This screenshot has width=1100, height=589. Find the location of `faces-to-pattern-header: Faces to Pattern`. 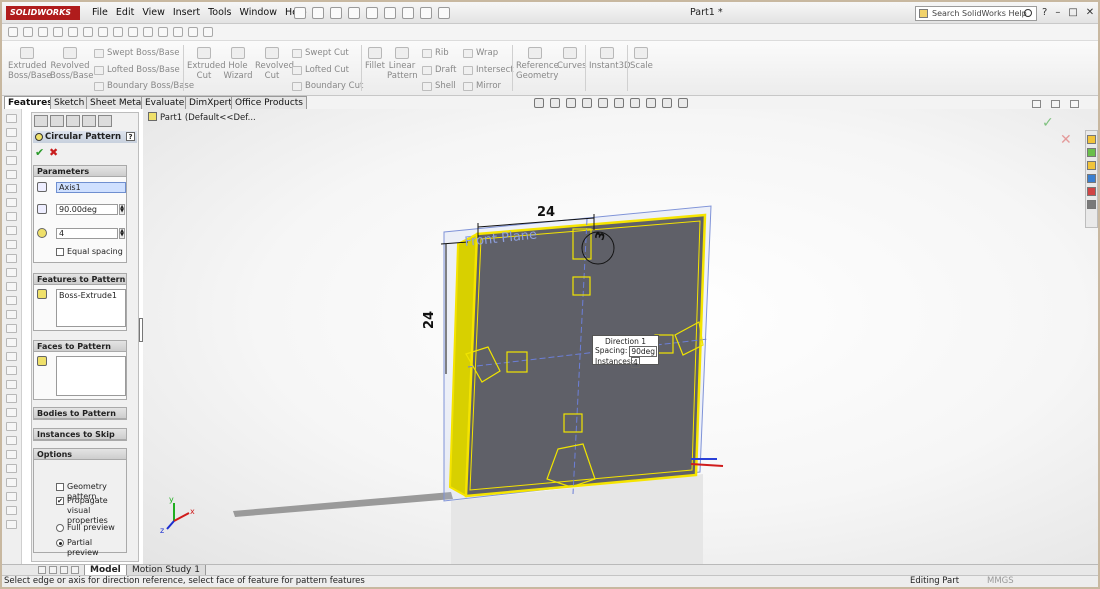

faces-to-pattern-header: Faces to Pattern is located at coordinates (80, 346).